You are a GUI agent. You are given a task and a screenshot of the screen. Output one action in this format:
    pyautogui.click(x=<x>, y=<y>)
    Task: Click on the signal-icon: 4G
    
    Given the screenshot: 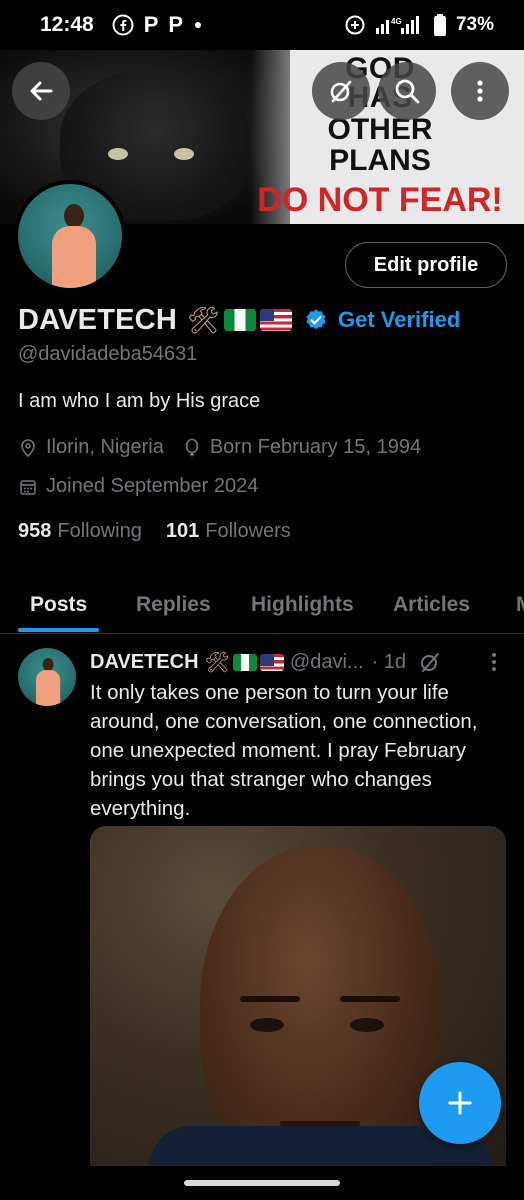 What is the action you would take?
    pyautogui.click(x=397, y=25)
    